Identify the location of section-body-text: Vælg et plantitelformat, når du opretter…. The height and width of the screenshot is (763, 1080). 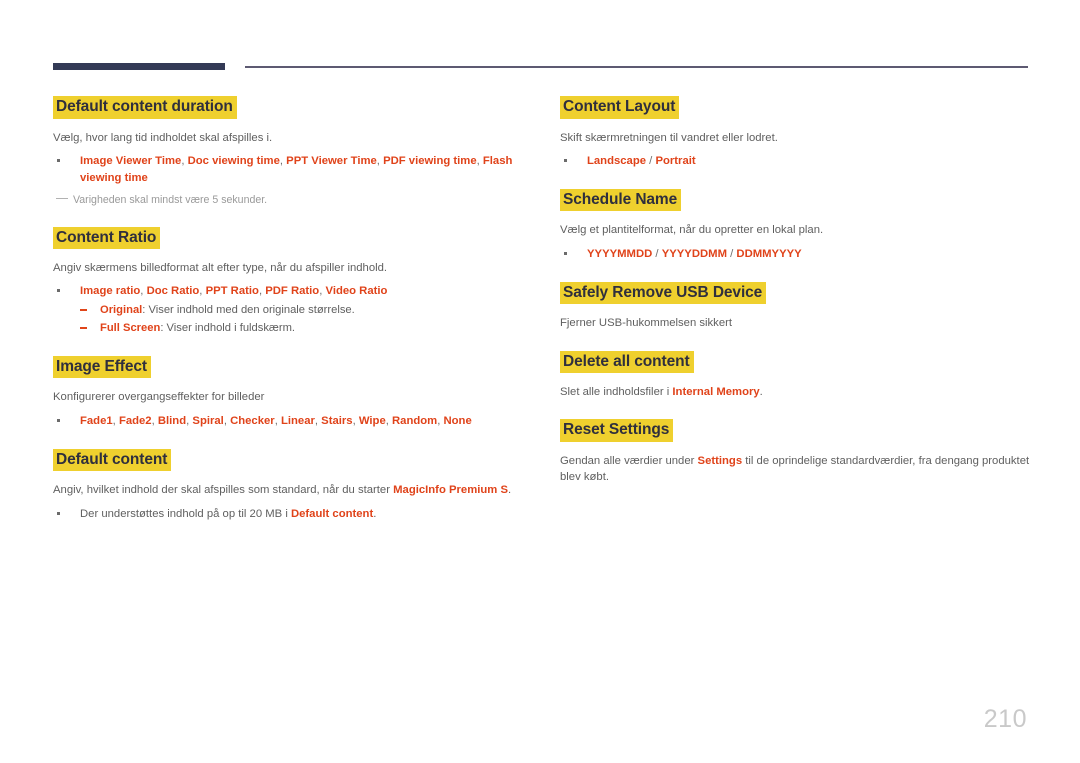
(692, 230).